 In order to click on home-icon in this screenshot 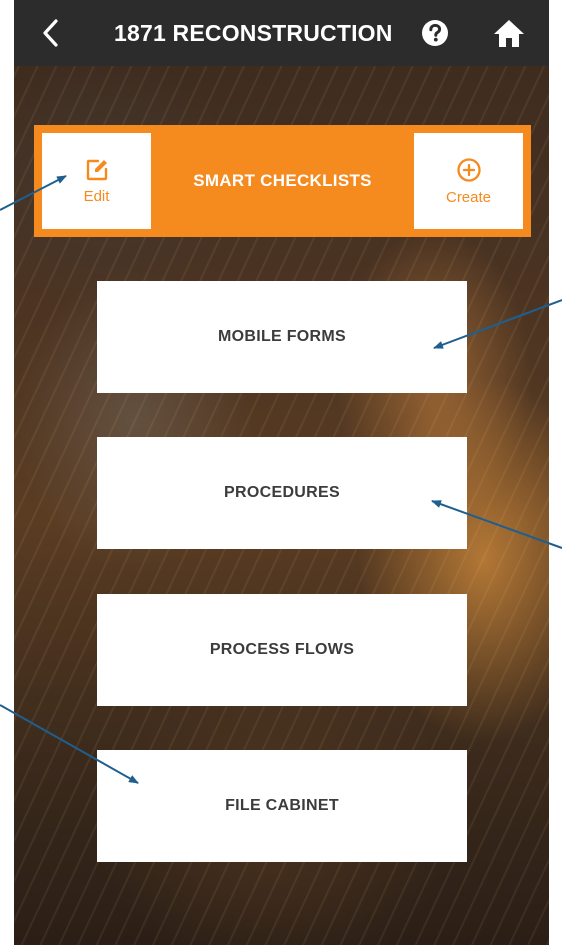, I will do `click(509, 33)`.